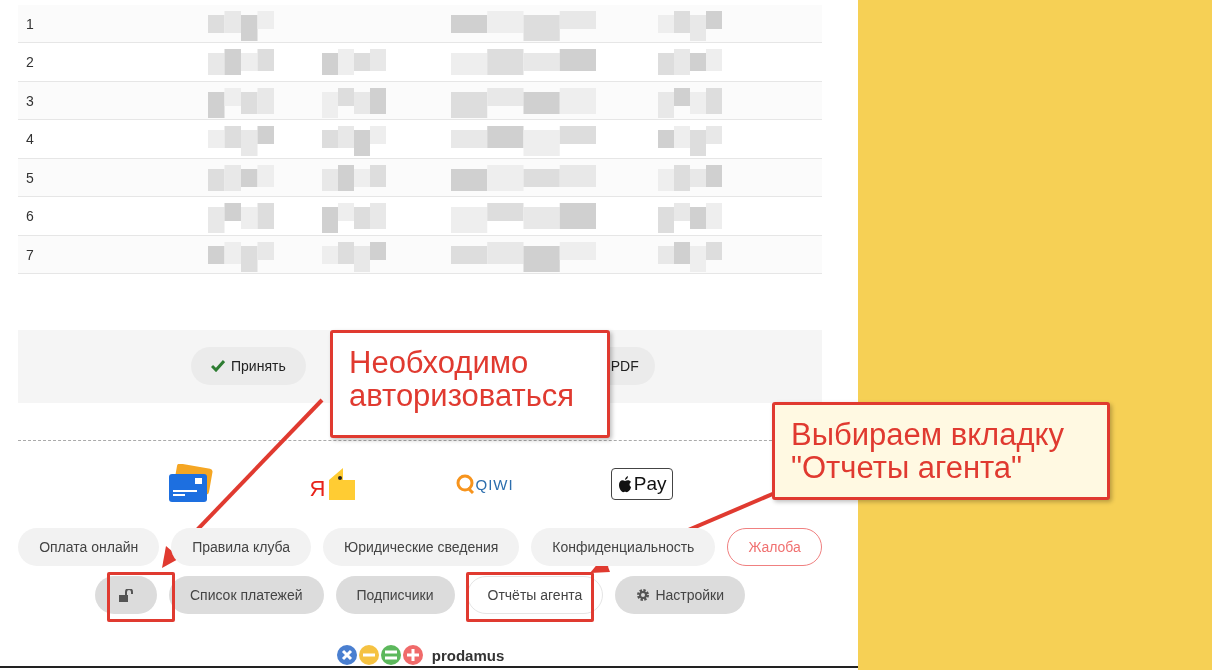 Image resolution: width=1212 pixels, height=670 pixels. I want to click on row-number: 7, so click(30, 254).